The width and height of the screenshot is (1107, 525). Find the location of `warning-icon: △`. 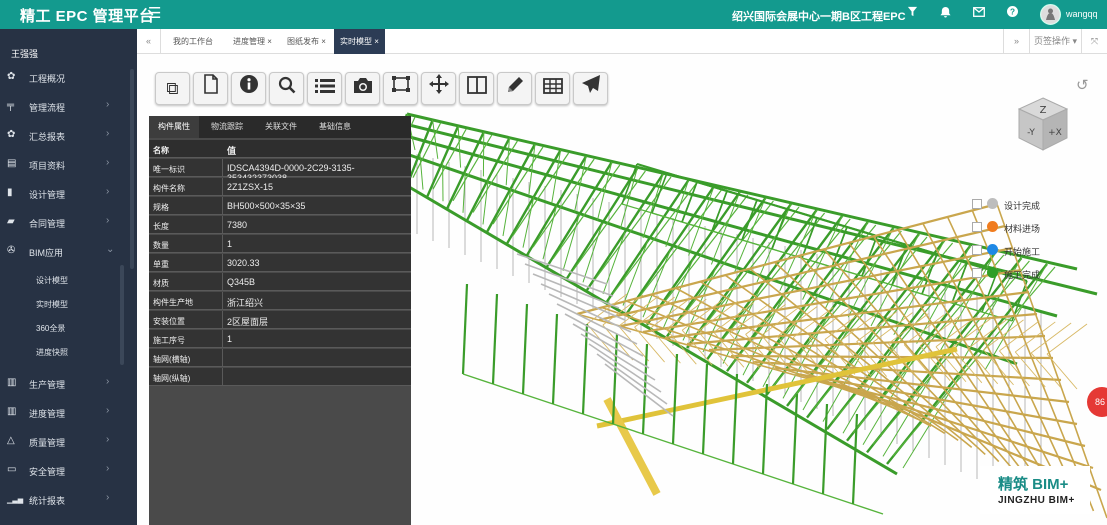

warning-icon: △ is located at coordinates (11, 440).